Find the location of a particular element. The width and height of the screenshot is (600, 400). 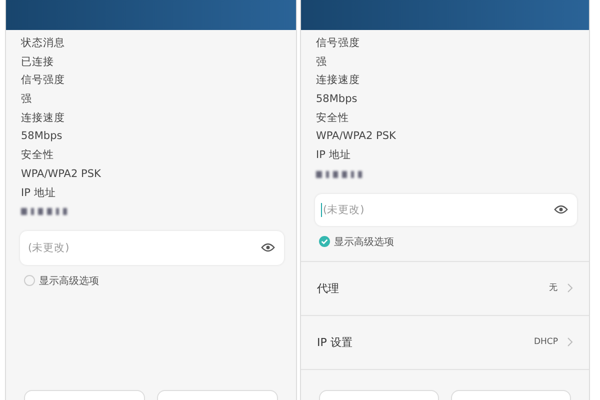

setting-value: 无 is located at coordinates (553, 288).